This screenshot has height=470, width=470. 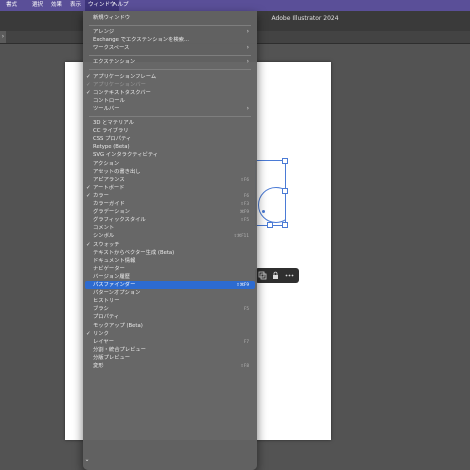 What do you see at coordinates (170, 164) in the screenshot?
I see `menu-item: アクション` at bounding box center [170, 164].